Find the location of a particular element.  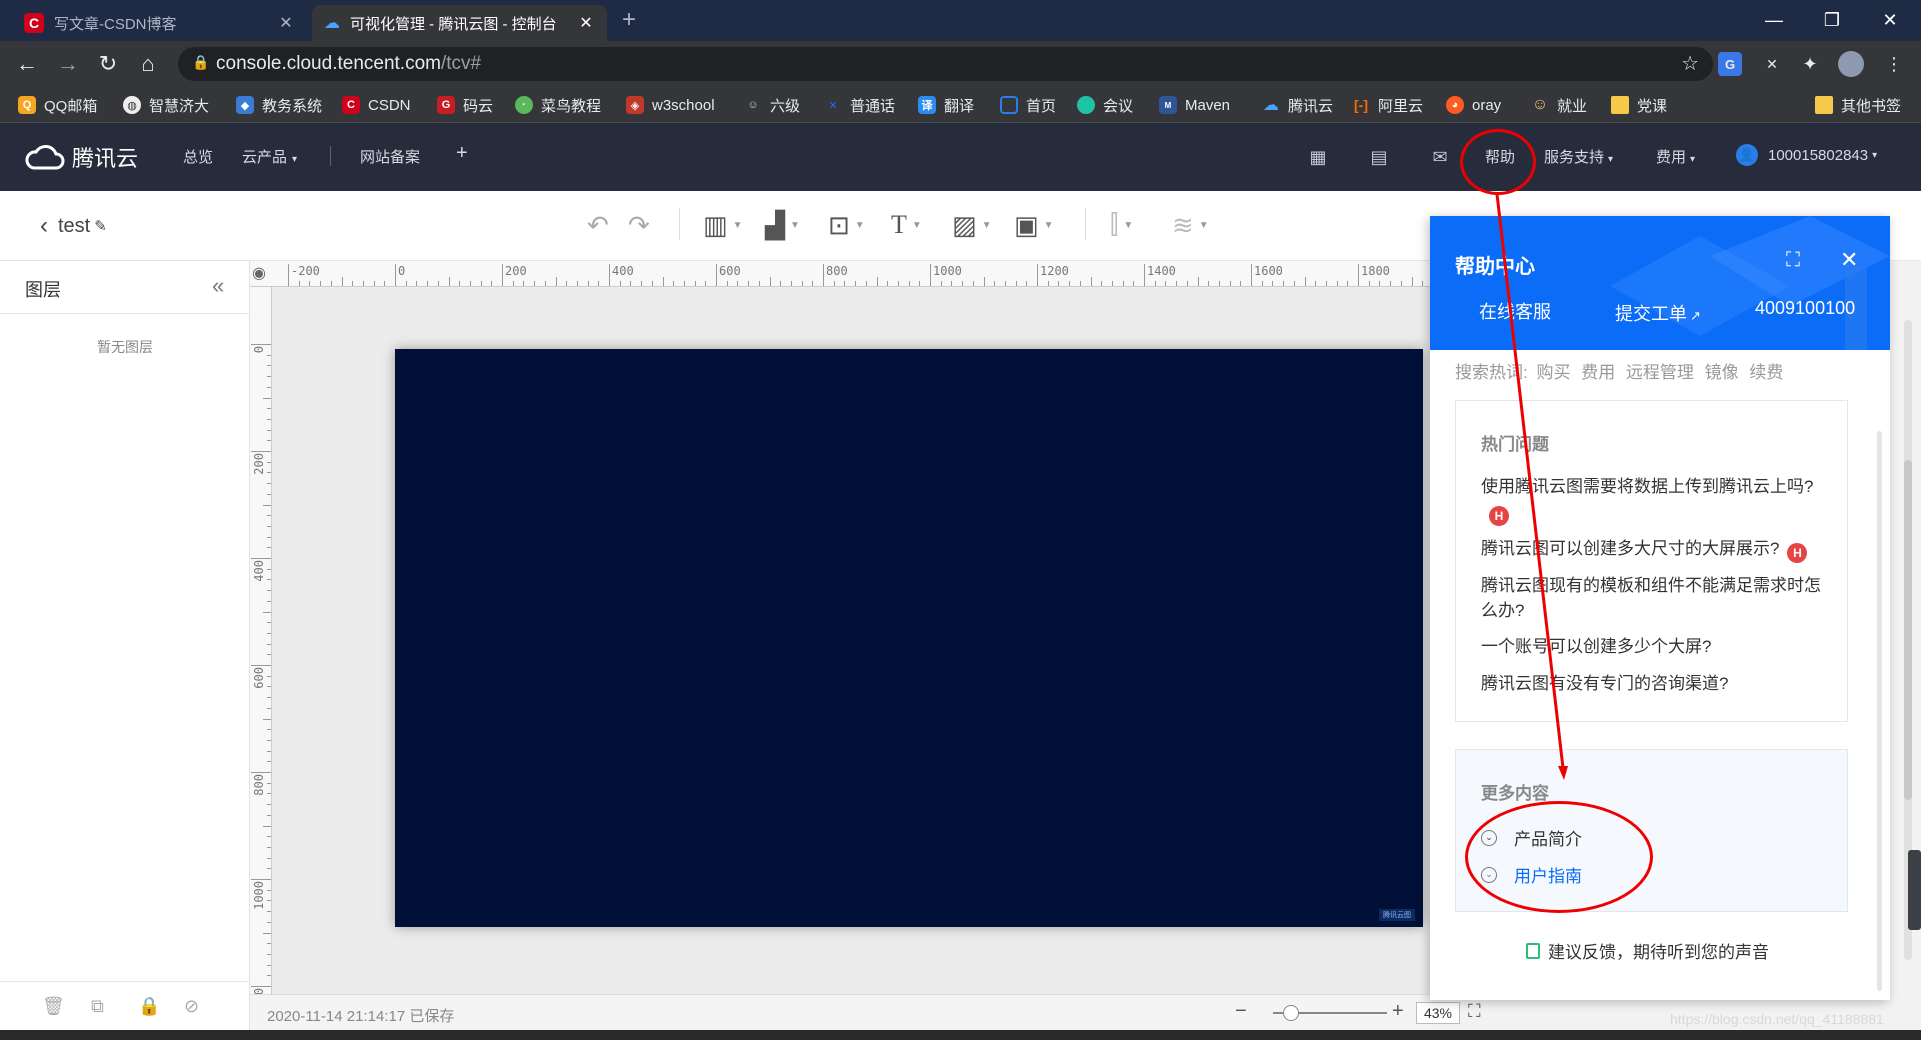

annotation-arrow is located at coordinates (1531, 486).